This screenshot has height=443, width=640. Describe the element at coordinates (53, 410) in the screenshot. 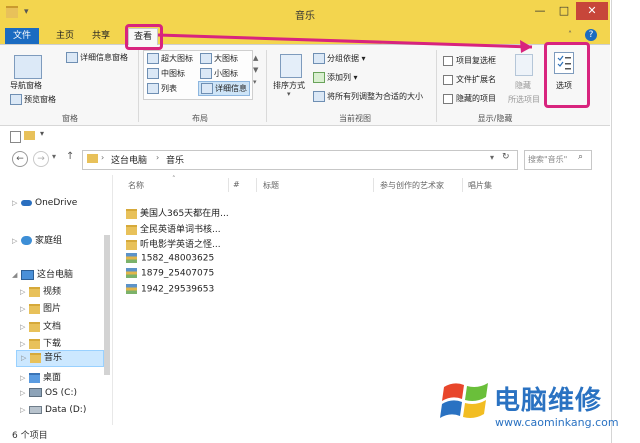

I see `nav-item-data-d: ▷ Data (D:)` at that location.